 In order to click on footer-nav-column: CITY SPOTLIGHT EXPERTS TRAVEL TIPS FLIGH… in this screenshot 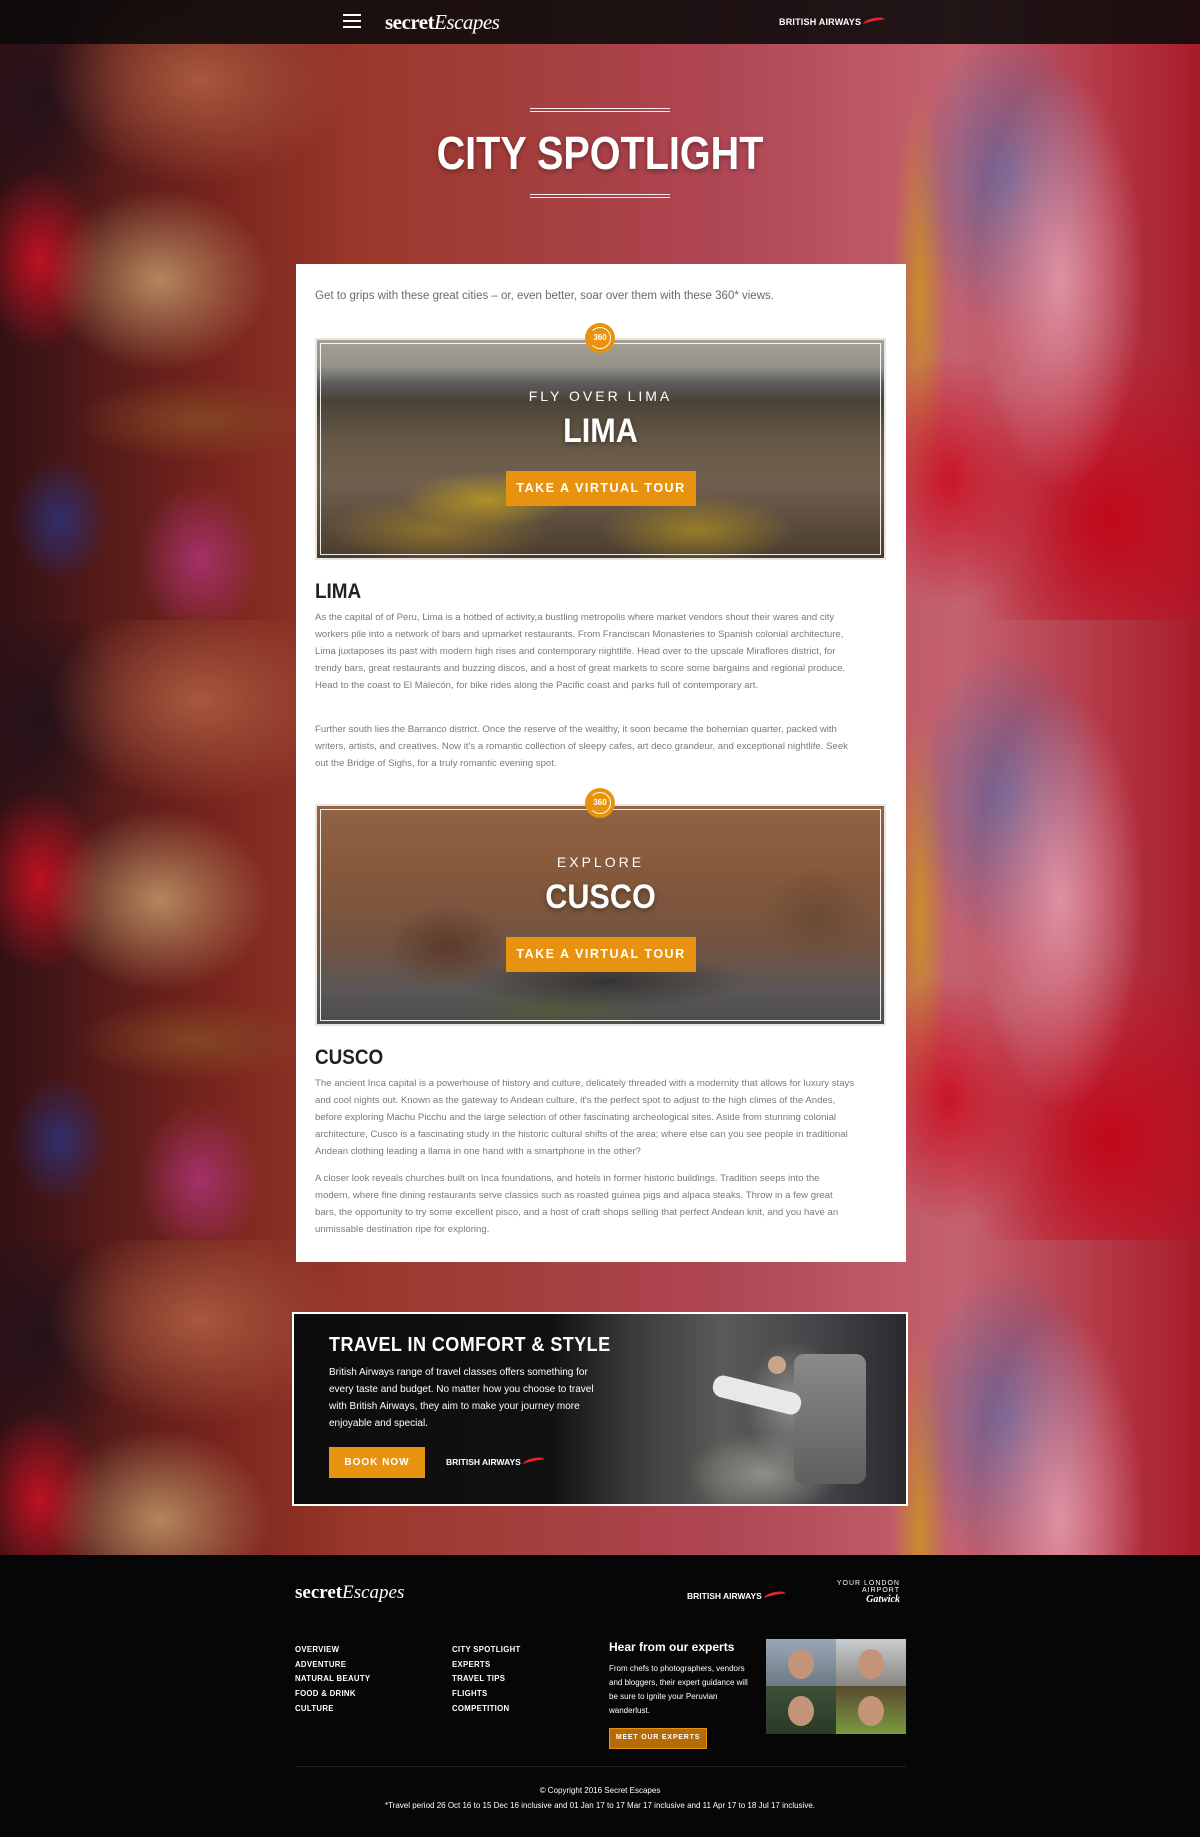, I will do `click(486, 1680)`.